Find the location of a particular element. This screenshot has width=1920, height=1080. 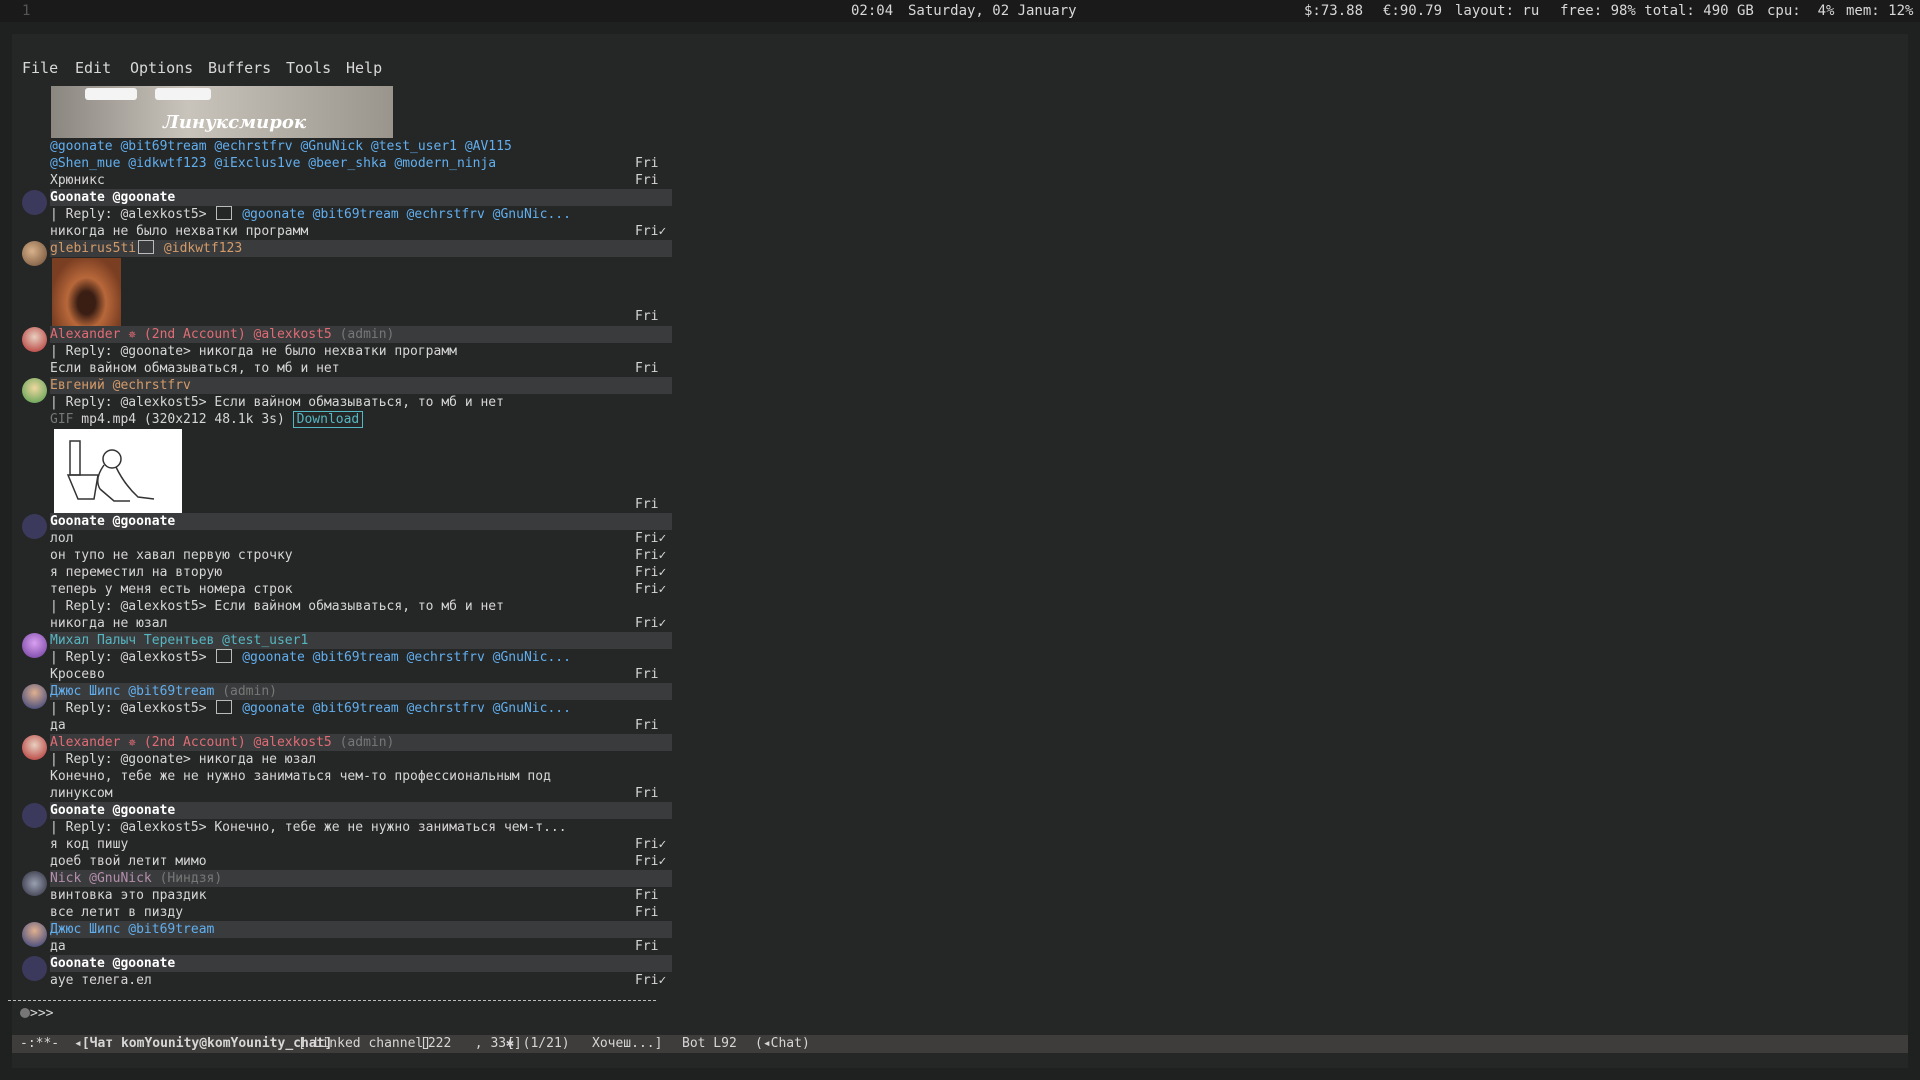

modeline-mode: (◂Chat) is located at coordinates (782, 1043).